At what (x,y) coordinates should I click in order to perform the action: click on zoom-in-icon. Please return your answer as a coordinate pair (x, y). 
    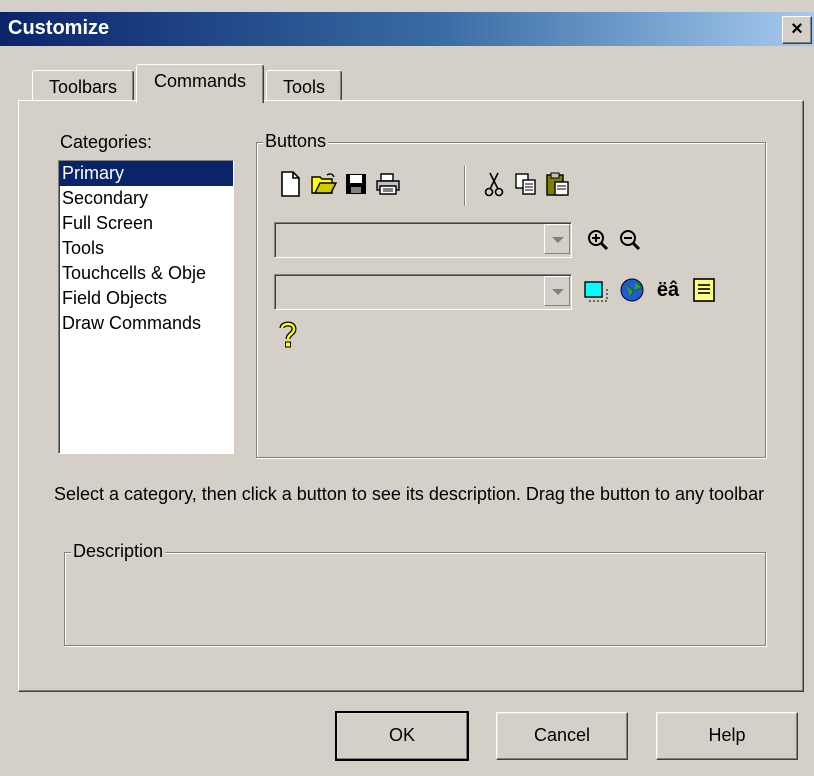
    Looking at the image, I should click on (598, 240).